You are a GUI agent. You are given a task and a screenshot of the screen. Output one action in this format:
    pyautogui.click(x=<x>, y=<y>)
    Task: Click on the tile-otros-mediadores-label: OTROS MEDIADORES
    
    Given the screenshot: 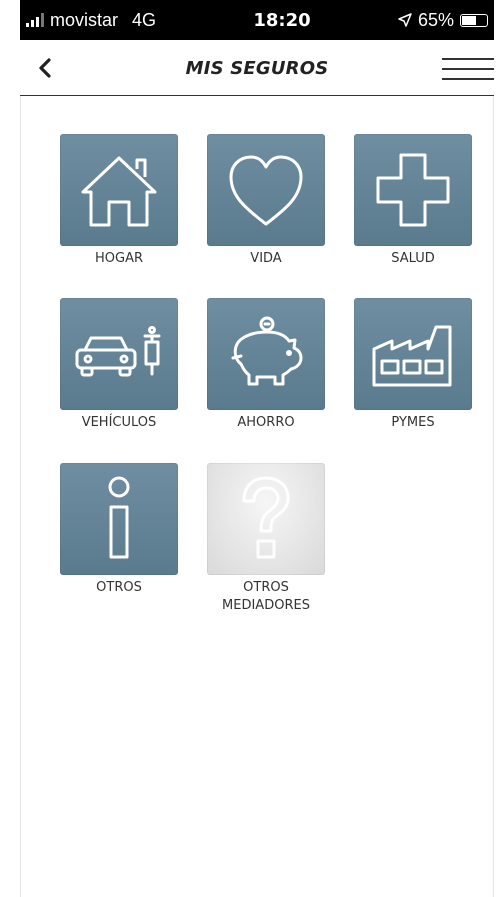 What is the action you would take?
    pyautogui.click(x=266, y=596)
    